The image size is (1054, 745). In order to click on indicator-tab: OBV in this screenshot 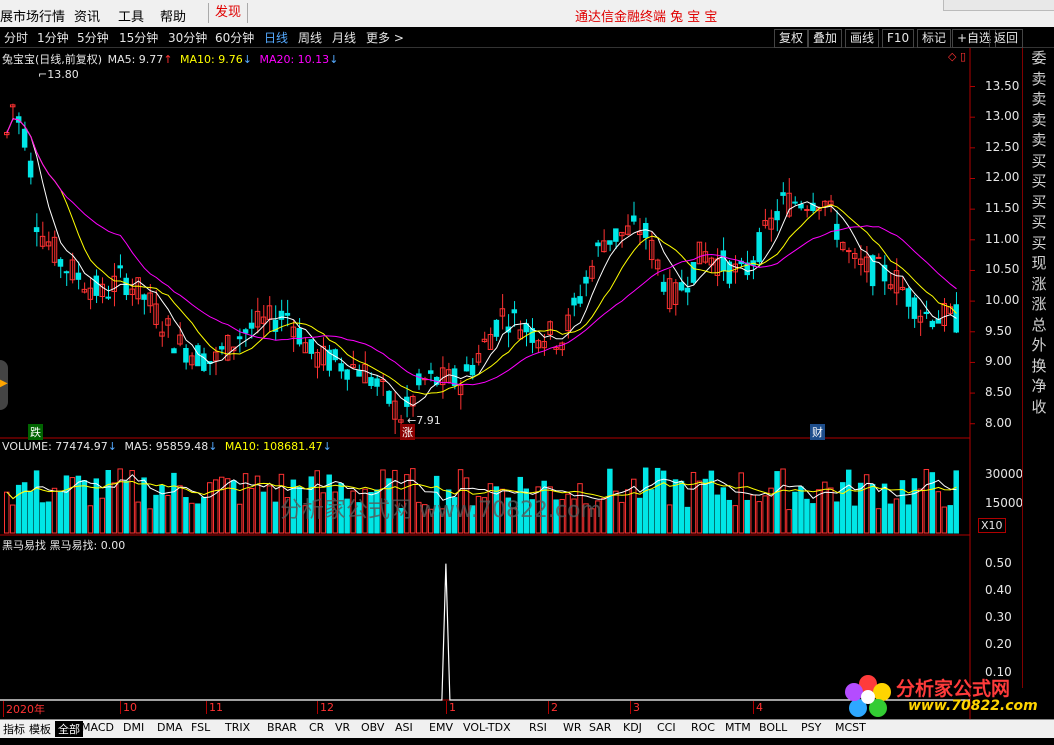, I will do `click(372, 727)`.